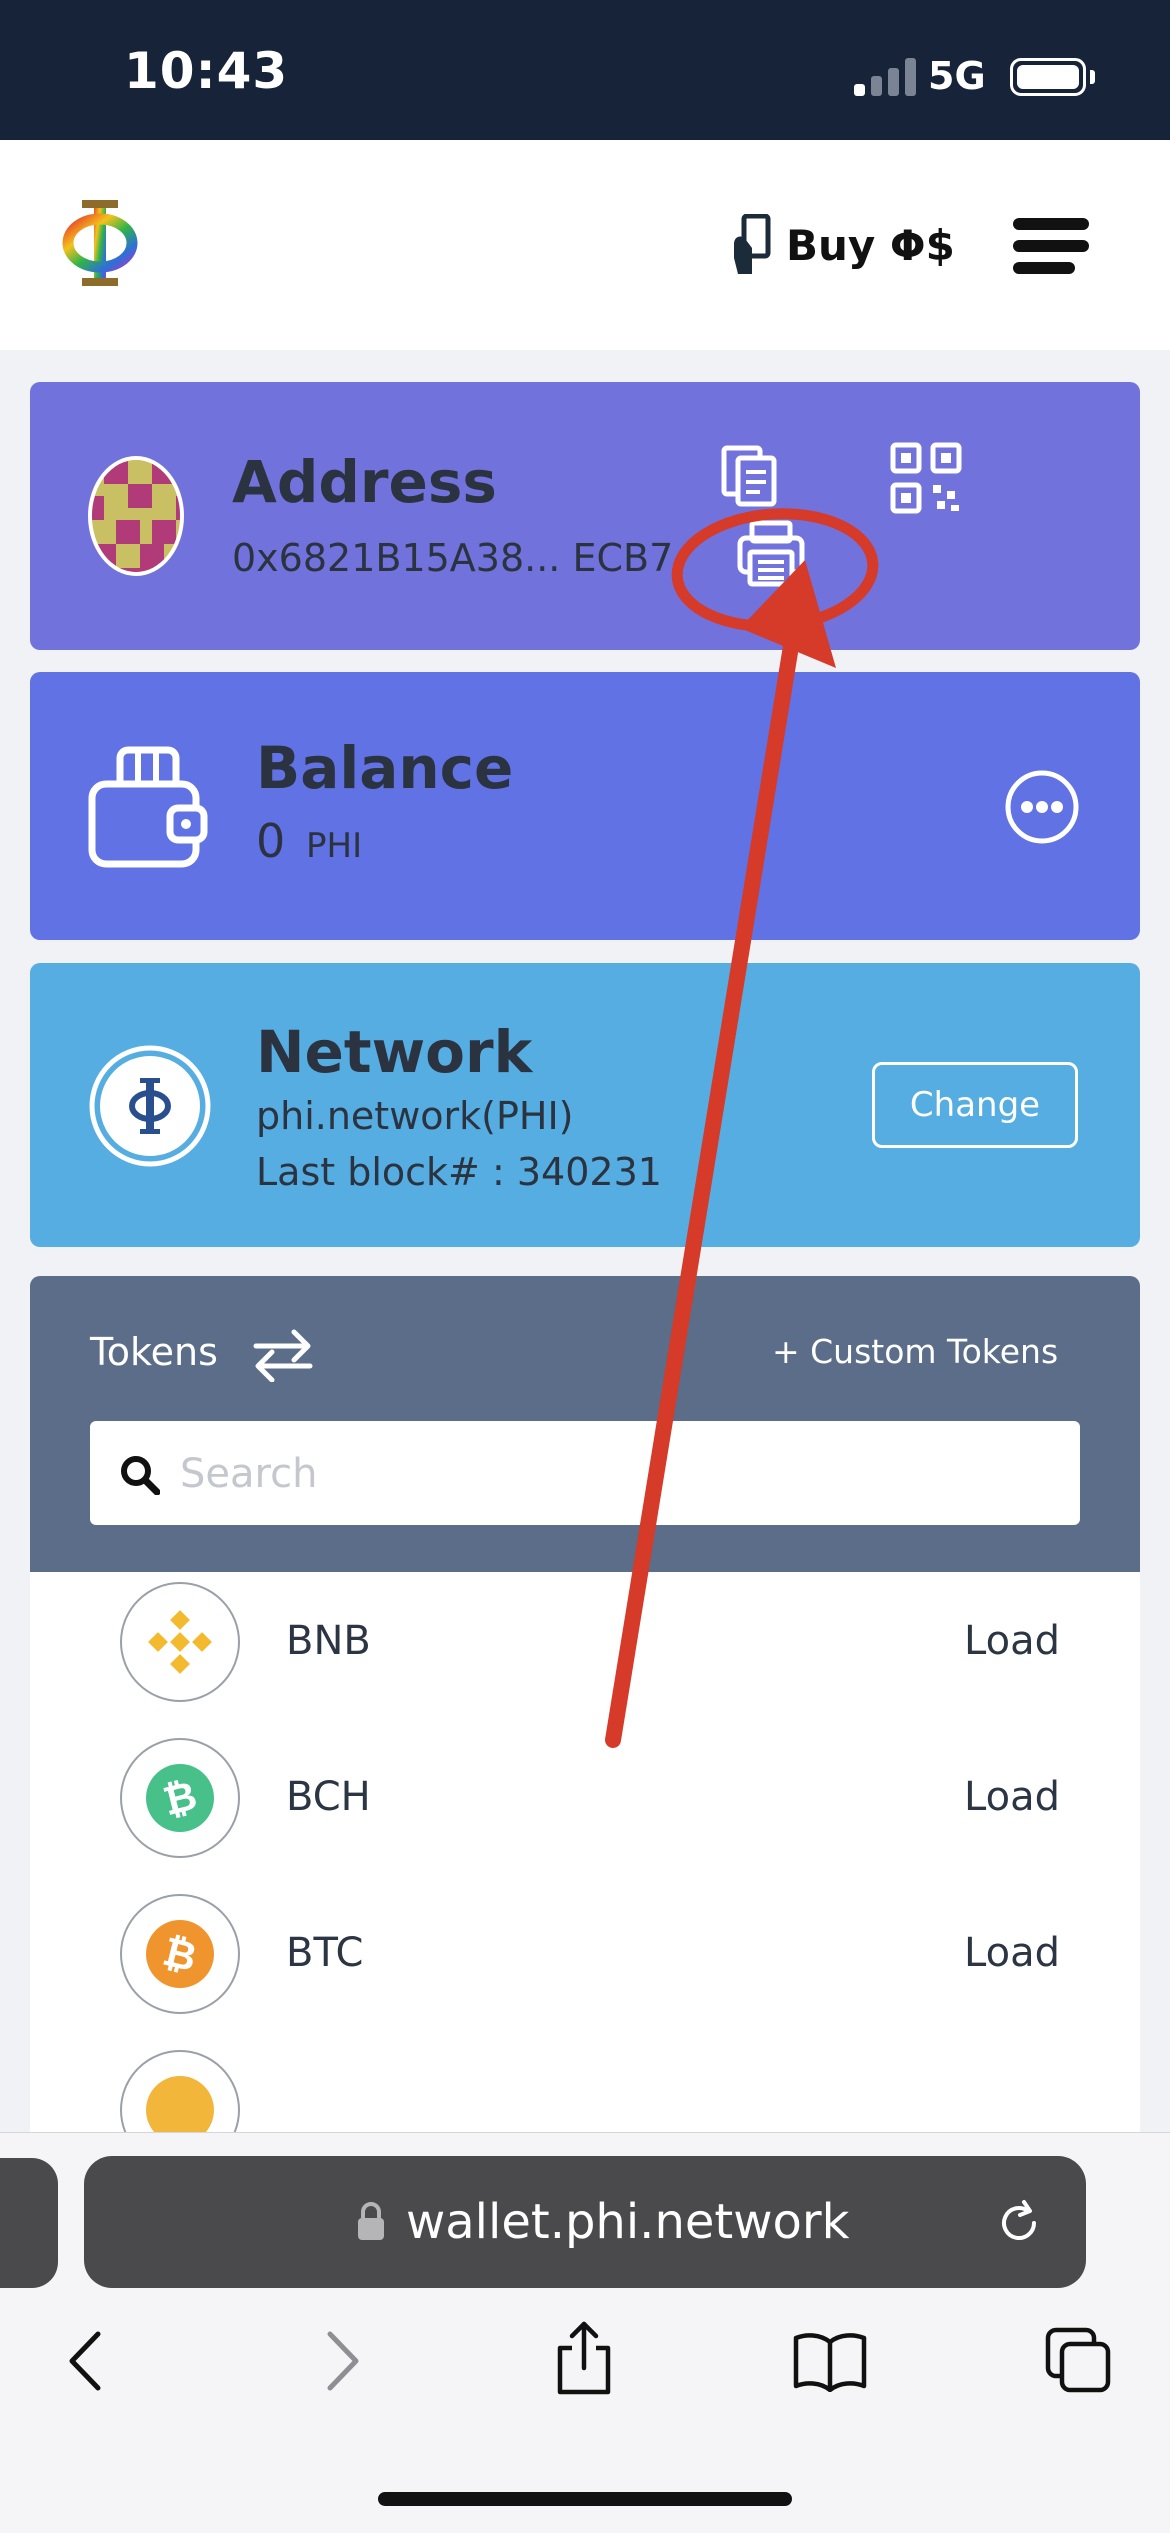  I want to click on phi-logo-icon, so click(100, 243).